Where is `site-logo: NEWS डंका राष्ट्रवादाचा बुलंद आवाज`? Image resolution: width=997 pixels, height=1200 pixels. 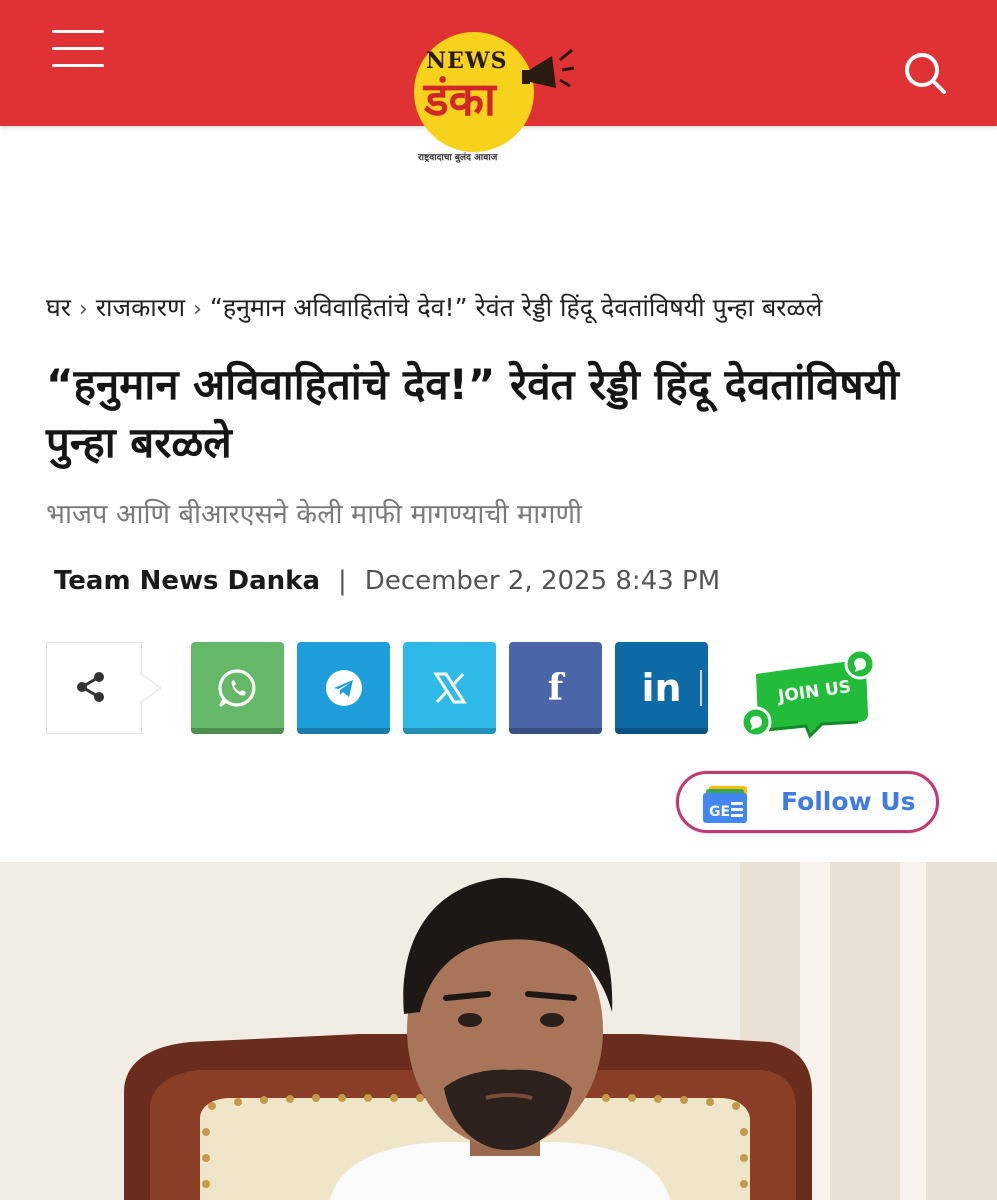 site-logo: NEWS डंका राष्ट्रवादाचा बुलंद आवाज is located at coordinates (493, 99).